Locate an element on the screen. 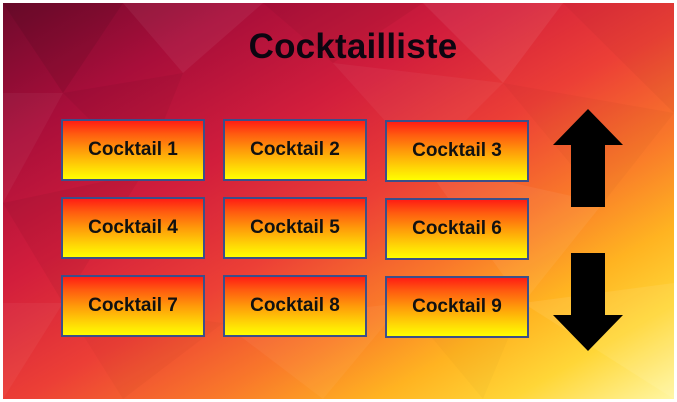 The image size is (677, 402). cocktail-8-label: Cocktail 8 is located at coordinates (295, 305).